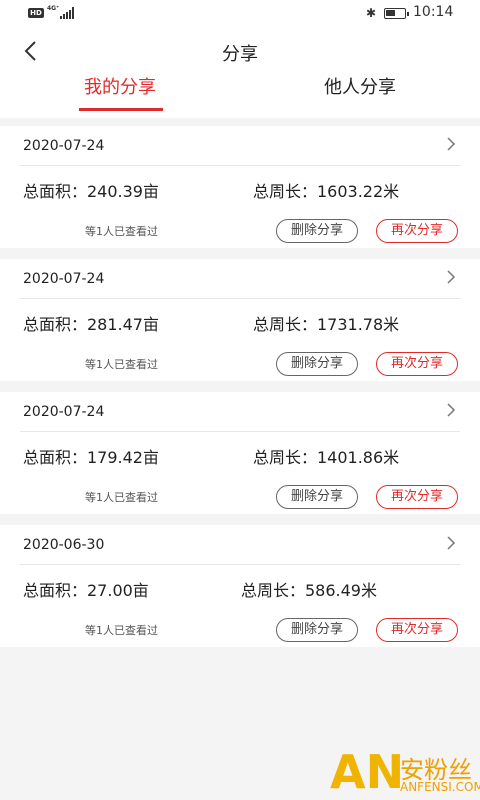 This screenshot has height=800, width=480. I want to click on network-type-label: 4G⁺, so click(53, 8).